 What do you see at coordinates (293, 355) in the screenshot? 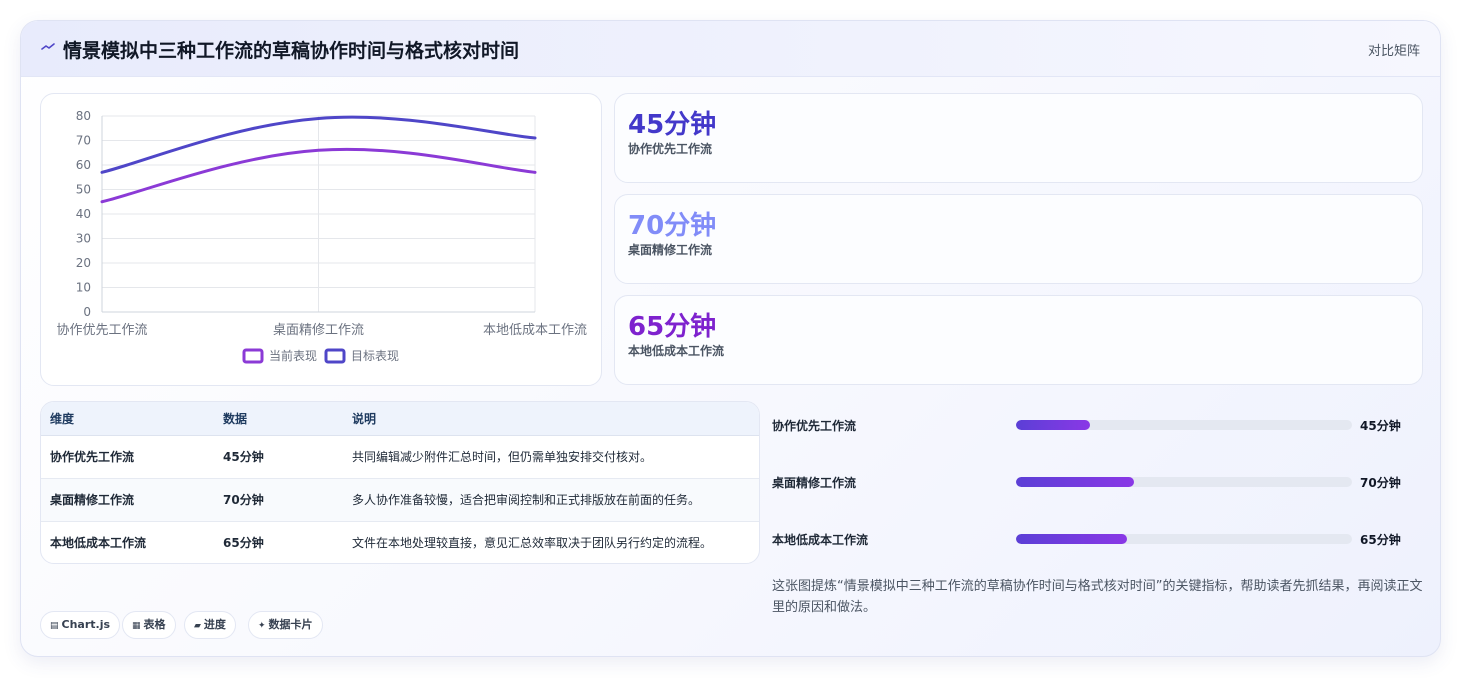
I see `legend-label: 当前表现` at bounding box center [293, 355].